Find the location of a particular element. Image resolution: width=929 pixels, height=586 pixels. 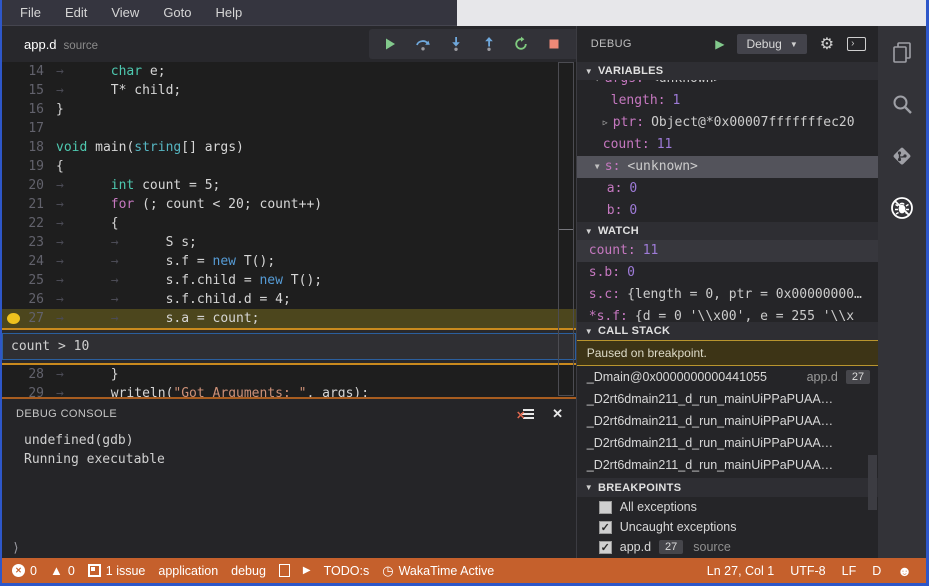

activity-files-icon is located at coordinates (902, 52).